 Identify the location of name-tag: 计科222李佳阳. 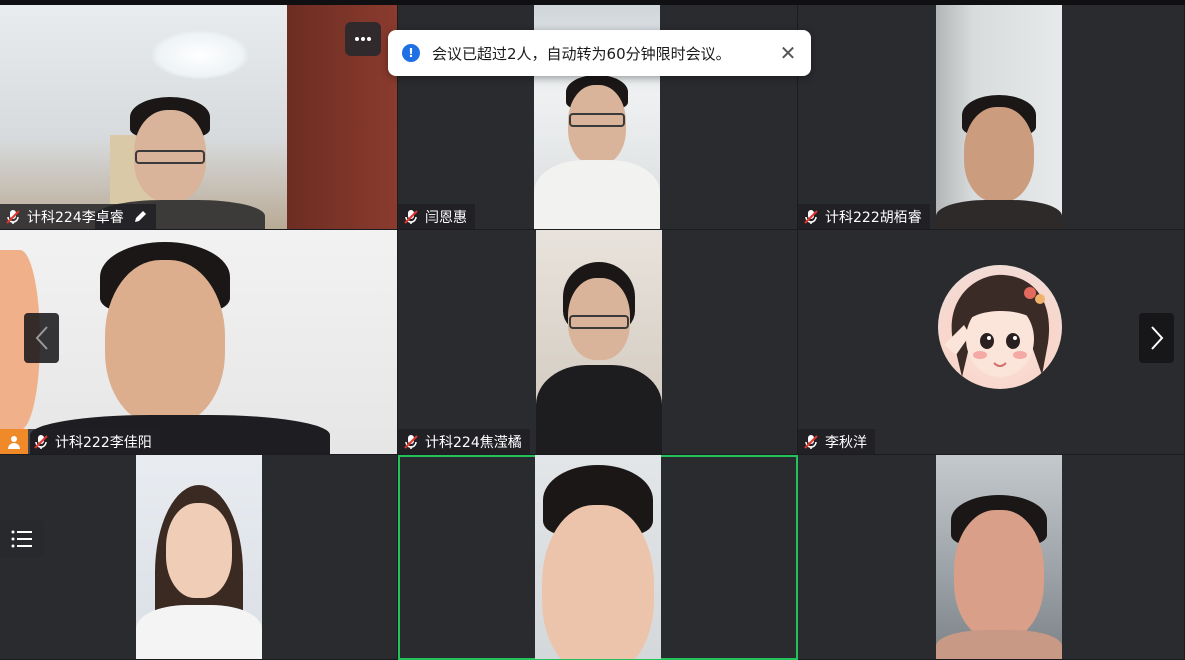
(94, 441).